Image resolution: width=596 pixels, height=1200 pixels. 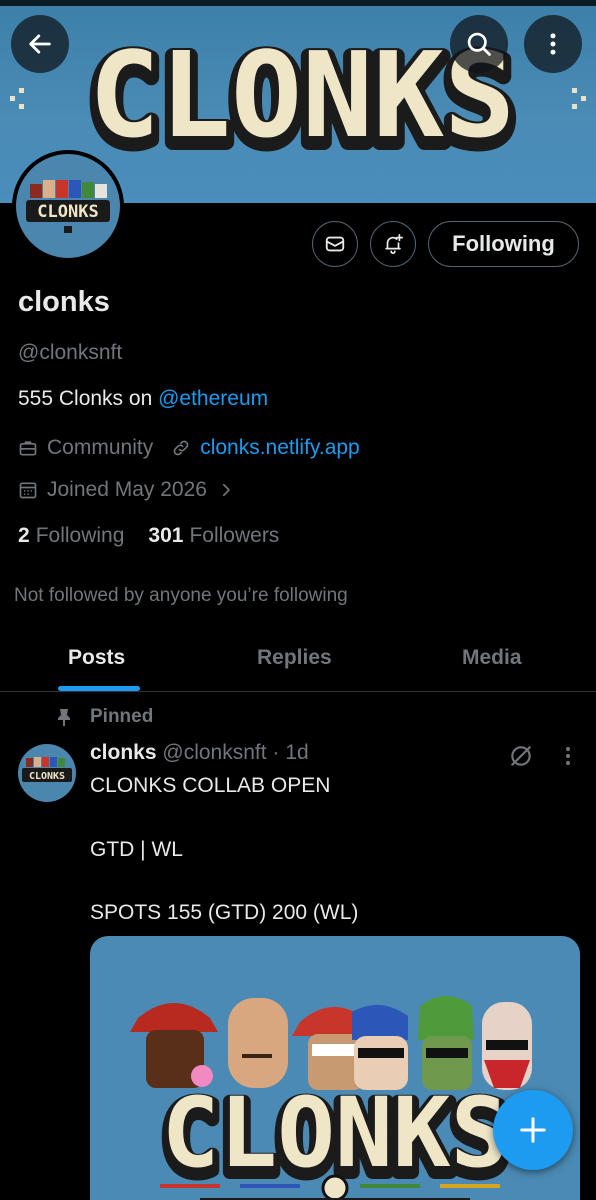 I want to click on plus-icon, so click(x=533, y=1130).